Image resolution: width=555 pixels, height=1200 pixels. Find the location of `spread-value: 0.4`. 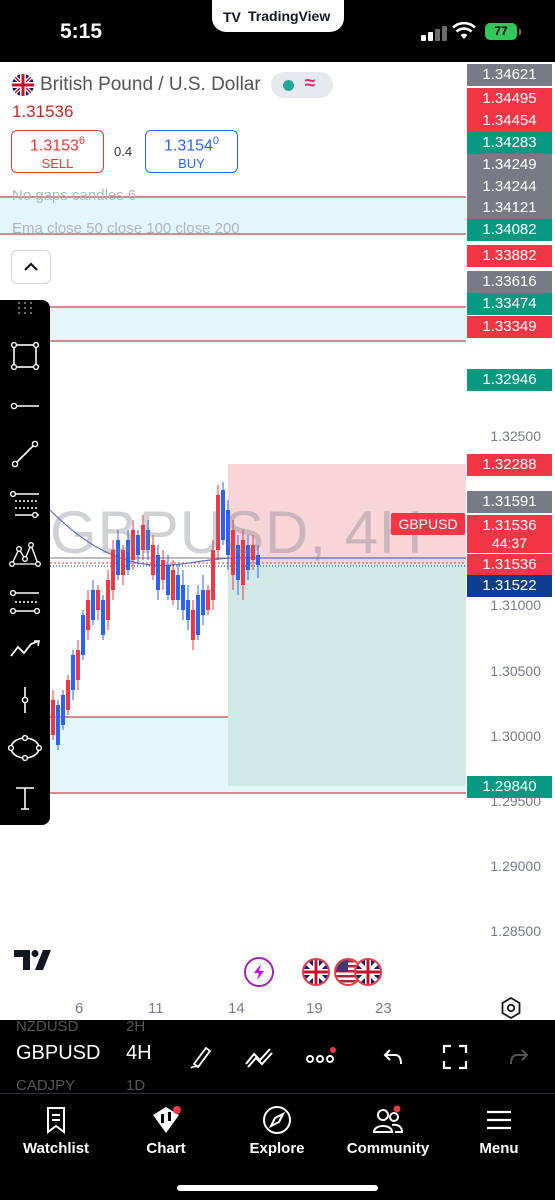

spread-value: 0.4 is located at coordinates (123, 151).